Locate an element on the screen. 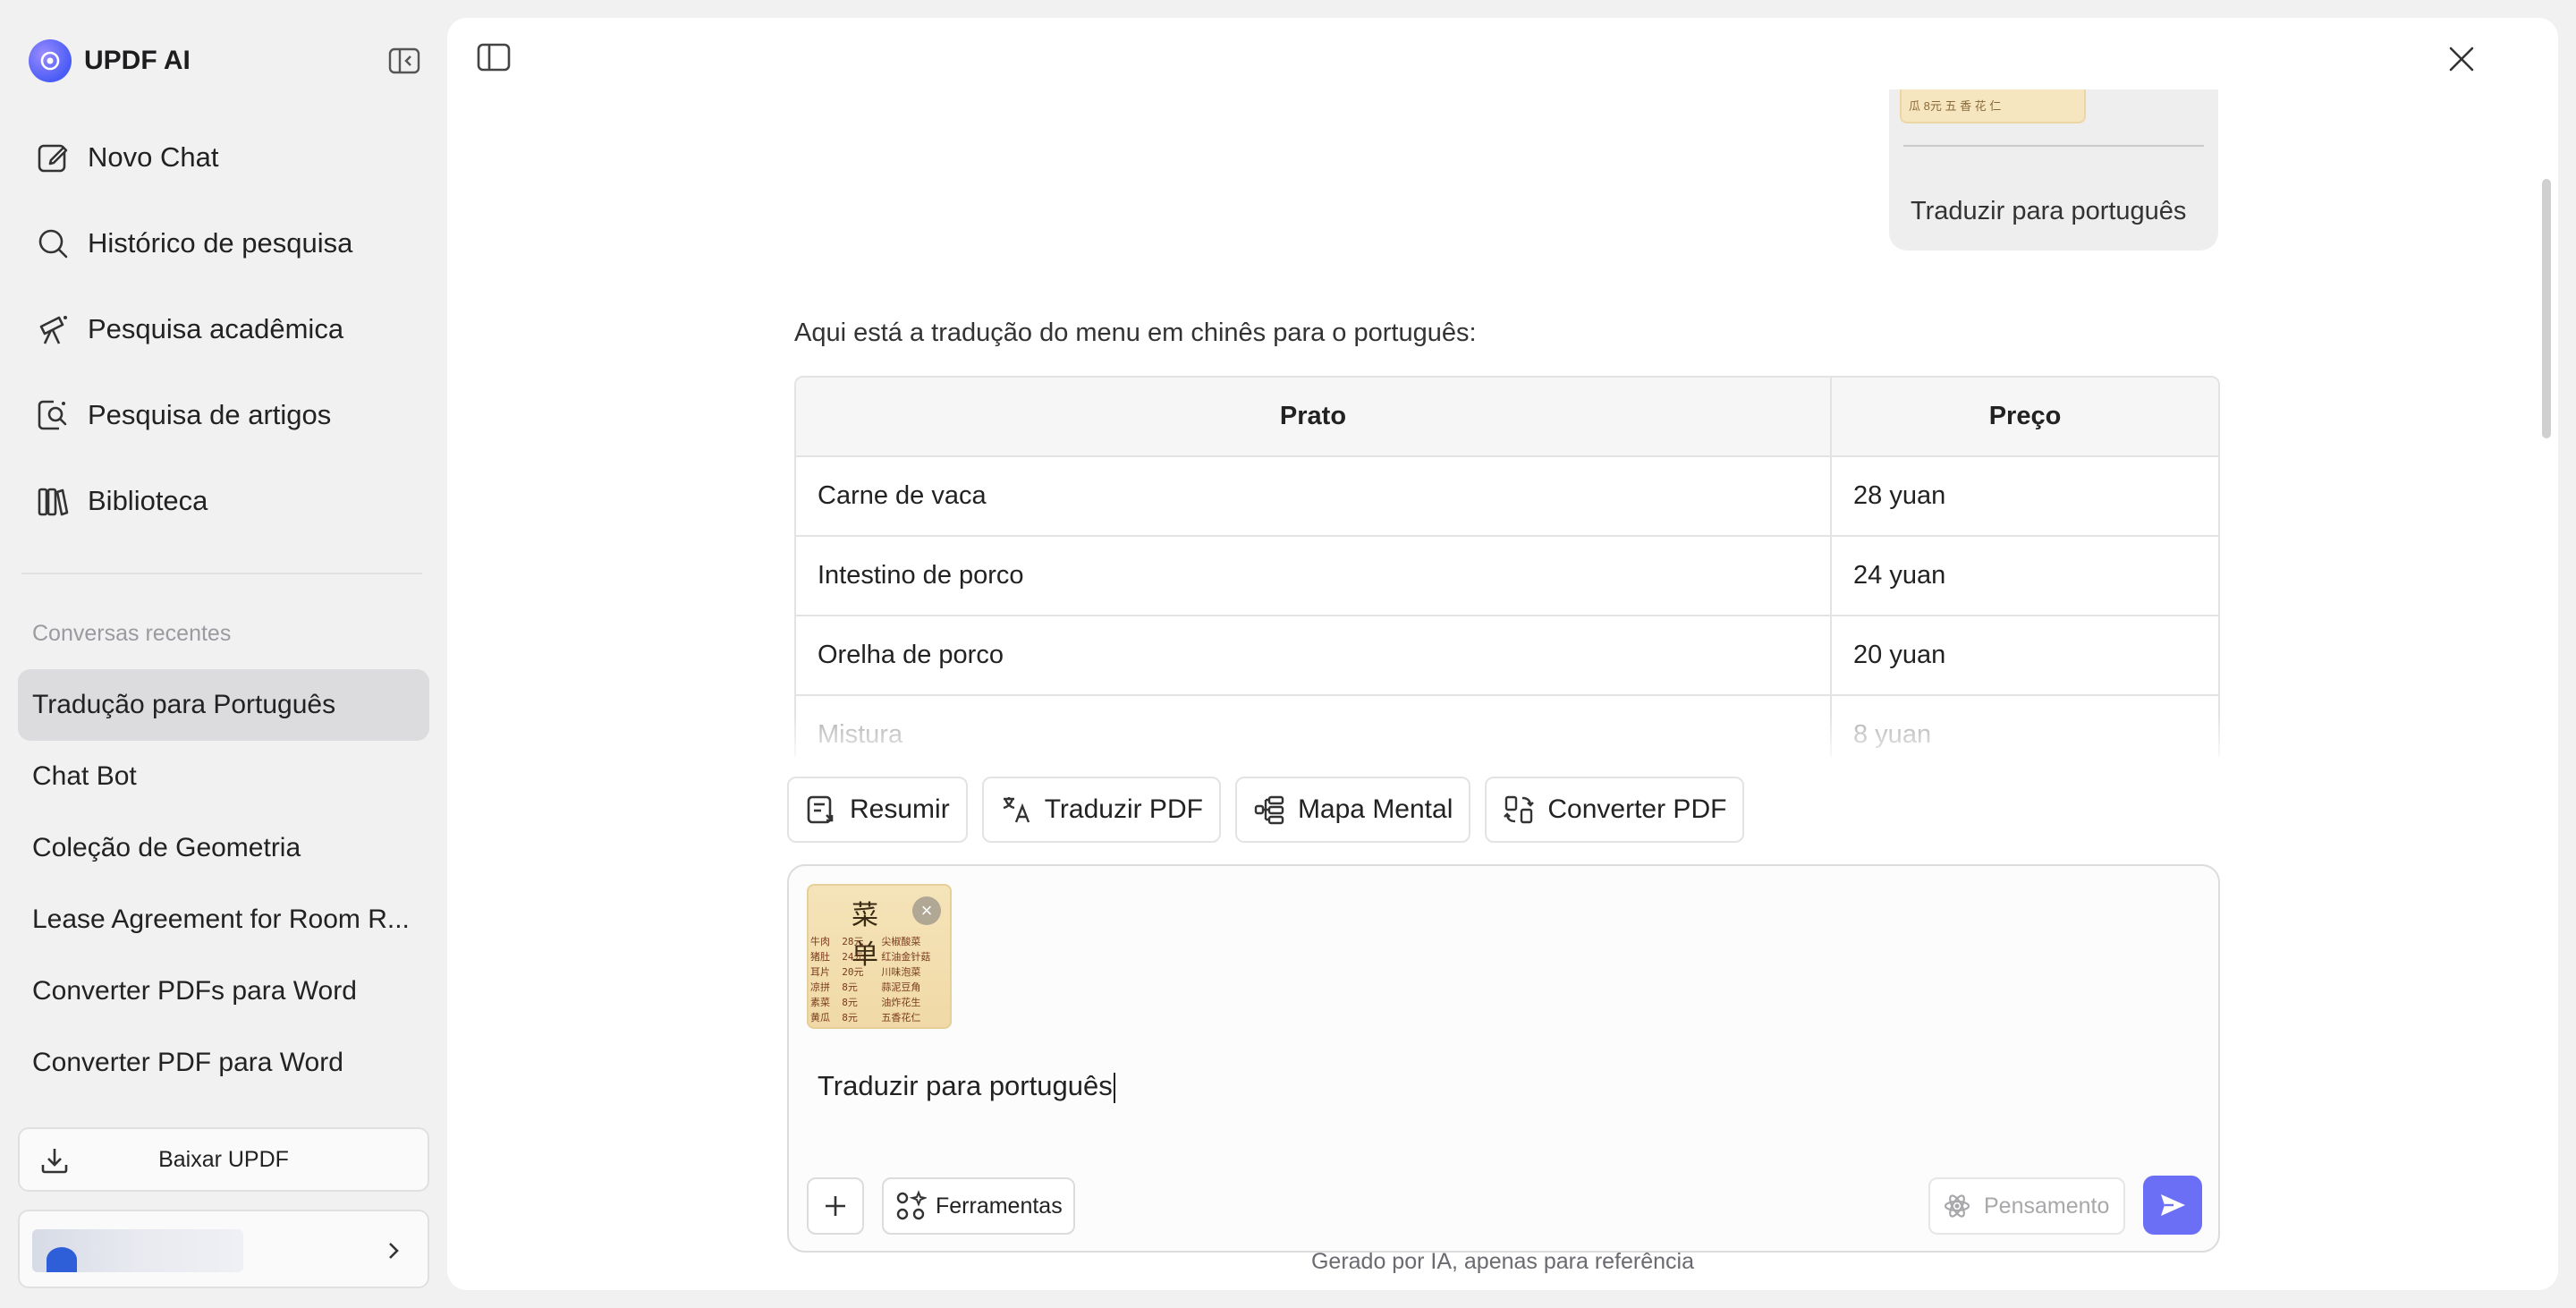 The height and width of the screenshot is (1308, 2576). table-cell: Intestino de porco is located at coordinates (1314, 576).